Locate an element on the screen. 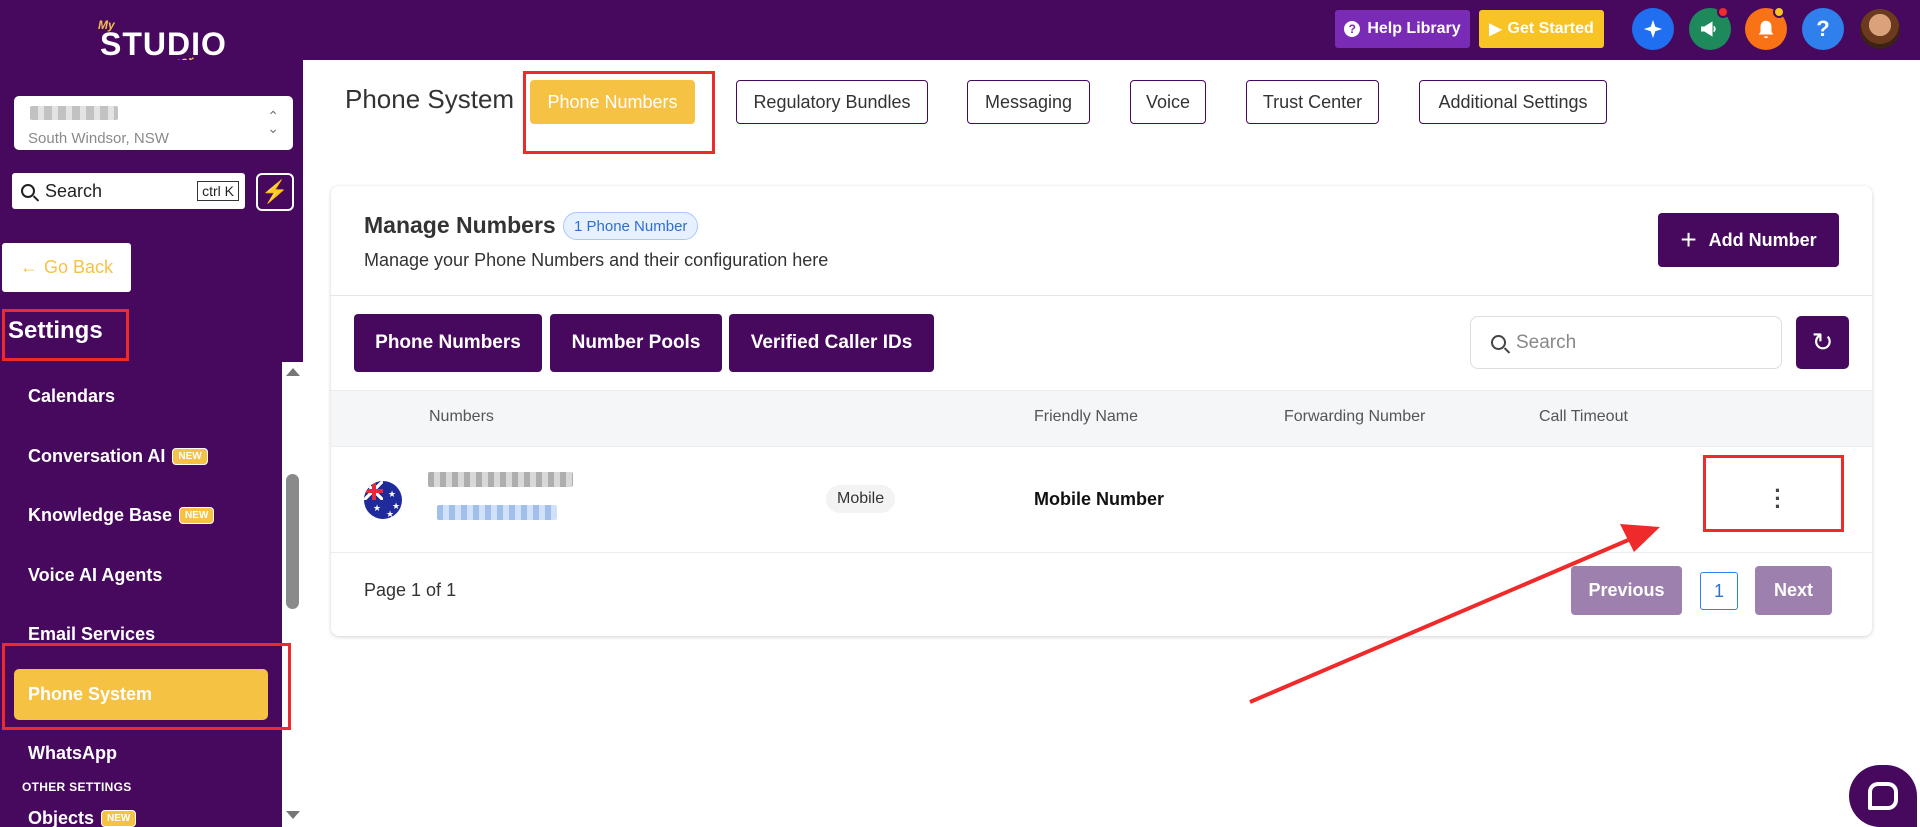 The image size is (1920, 827). chat-widget-button is located at coordinates (1883, 796).